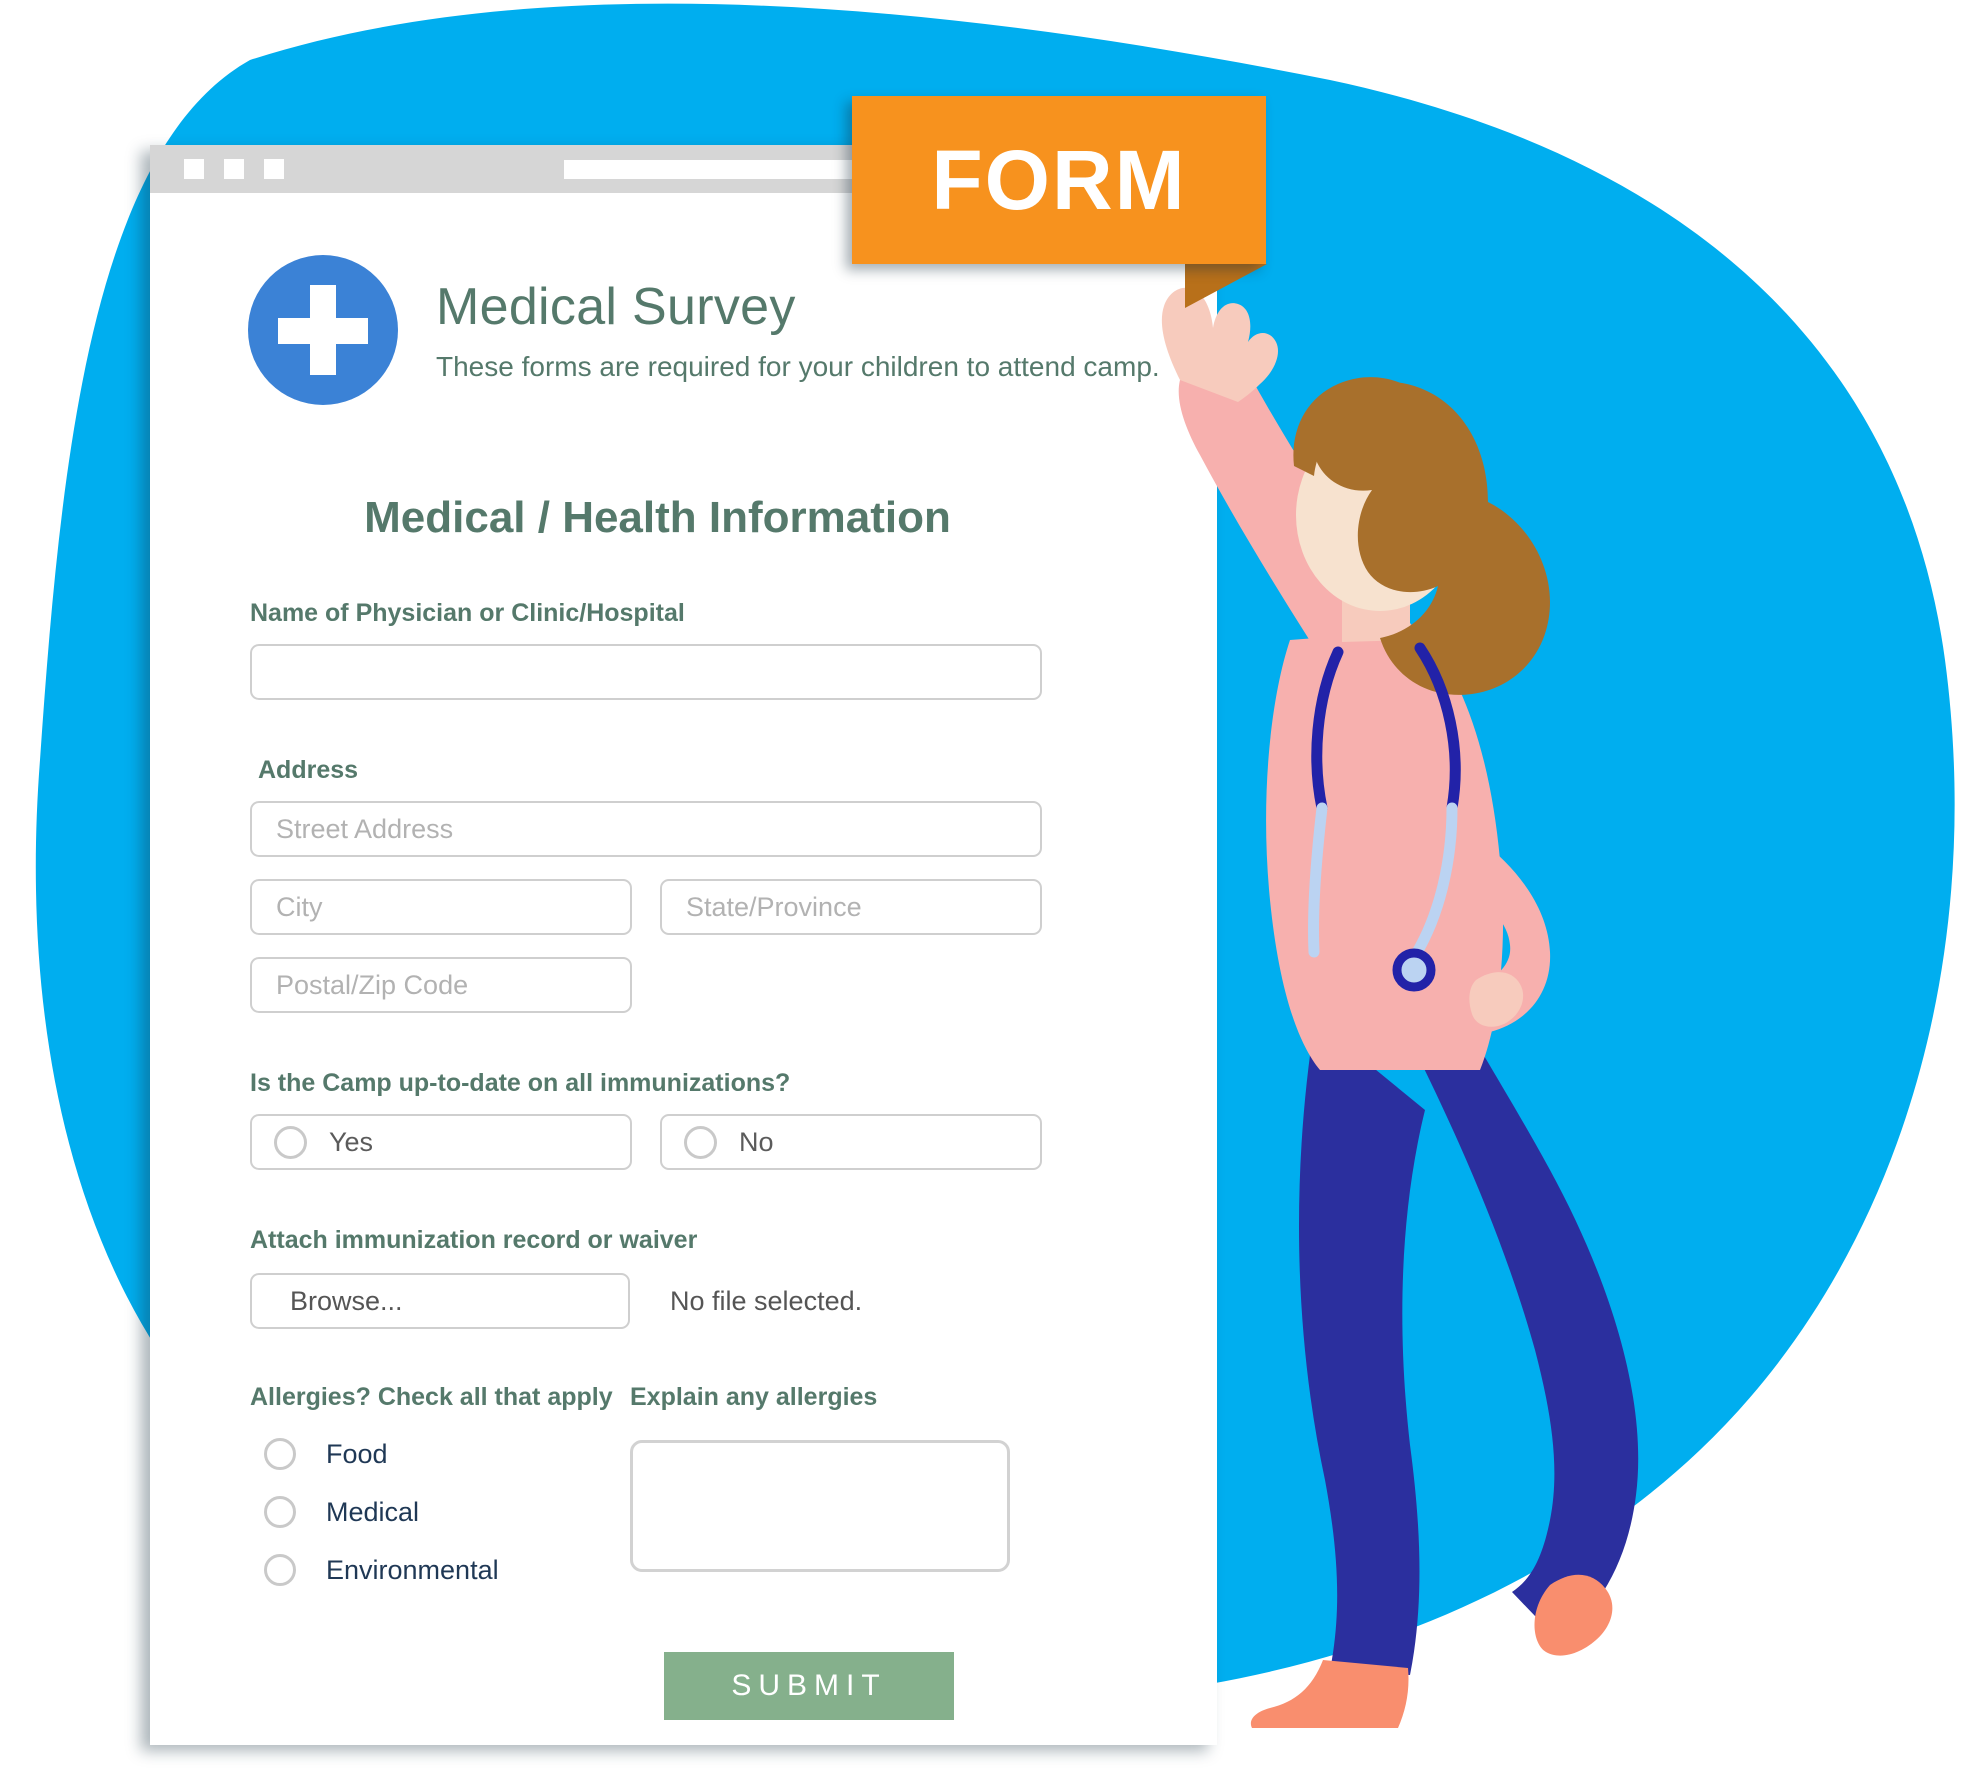 Image resolution: width=1971 pixels, height=1773 pixels. What do you see at coordinates (431, 1397) in the screenshot?
I see `allergies-label: Allergies? Check all that apply` at bounding box center [431, 1397].